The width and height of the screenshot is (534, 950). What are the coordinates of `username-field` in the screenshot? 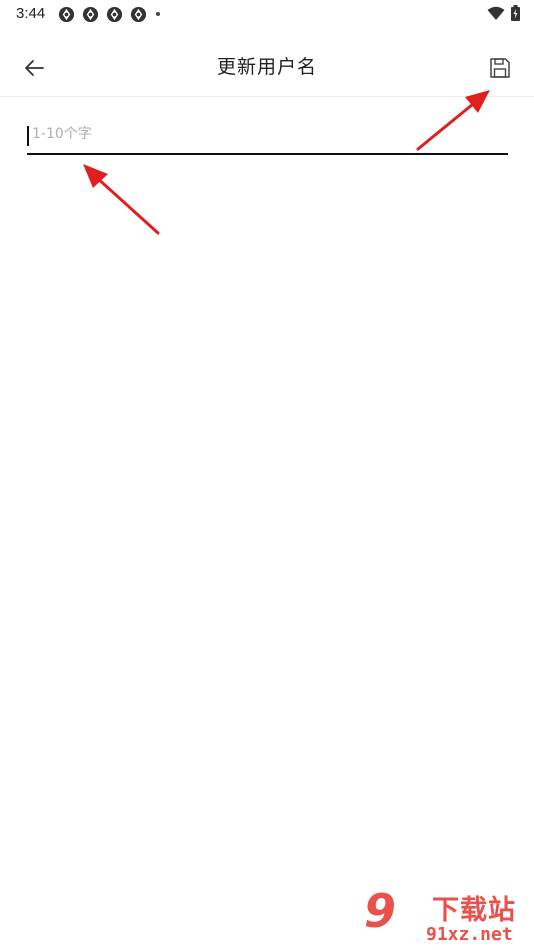 It's located at (267, 135).